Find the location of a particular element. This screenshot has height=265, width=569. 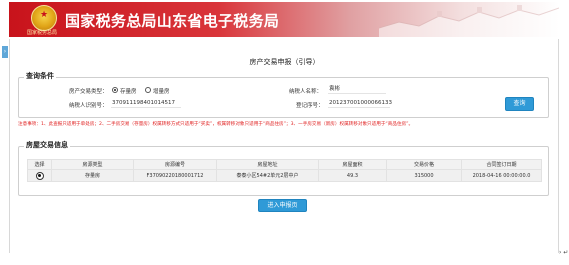

cell-house-address: 泰泰小区54#2单元2层中户 is located at coordinates (267, 175).